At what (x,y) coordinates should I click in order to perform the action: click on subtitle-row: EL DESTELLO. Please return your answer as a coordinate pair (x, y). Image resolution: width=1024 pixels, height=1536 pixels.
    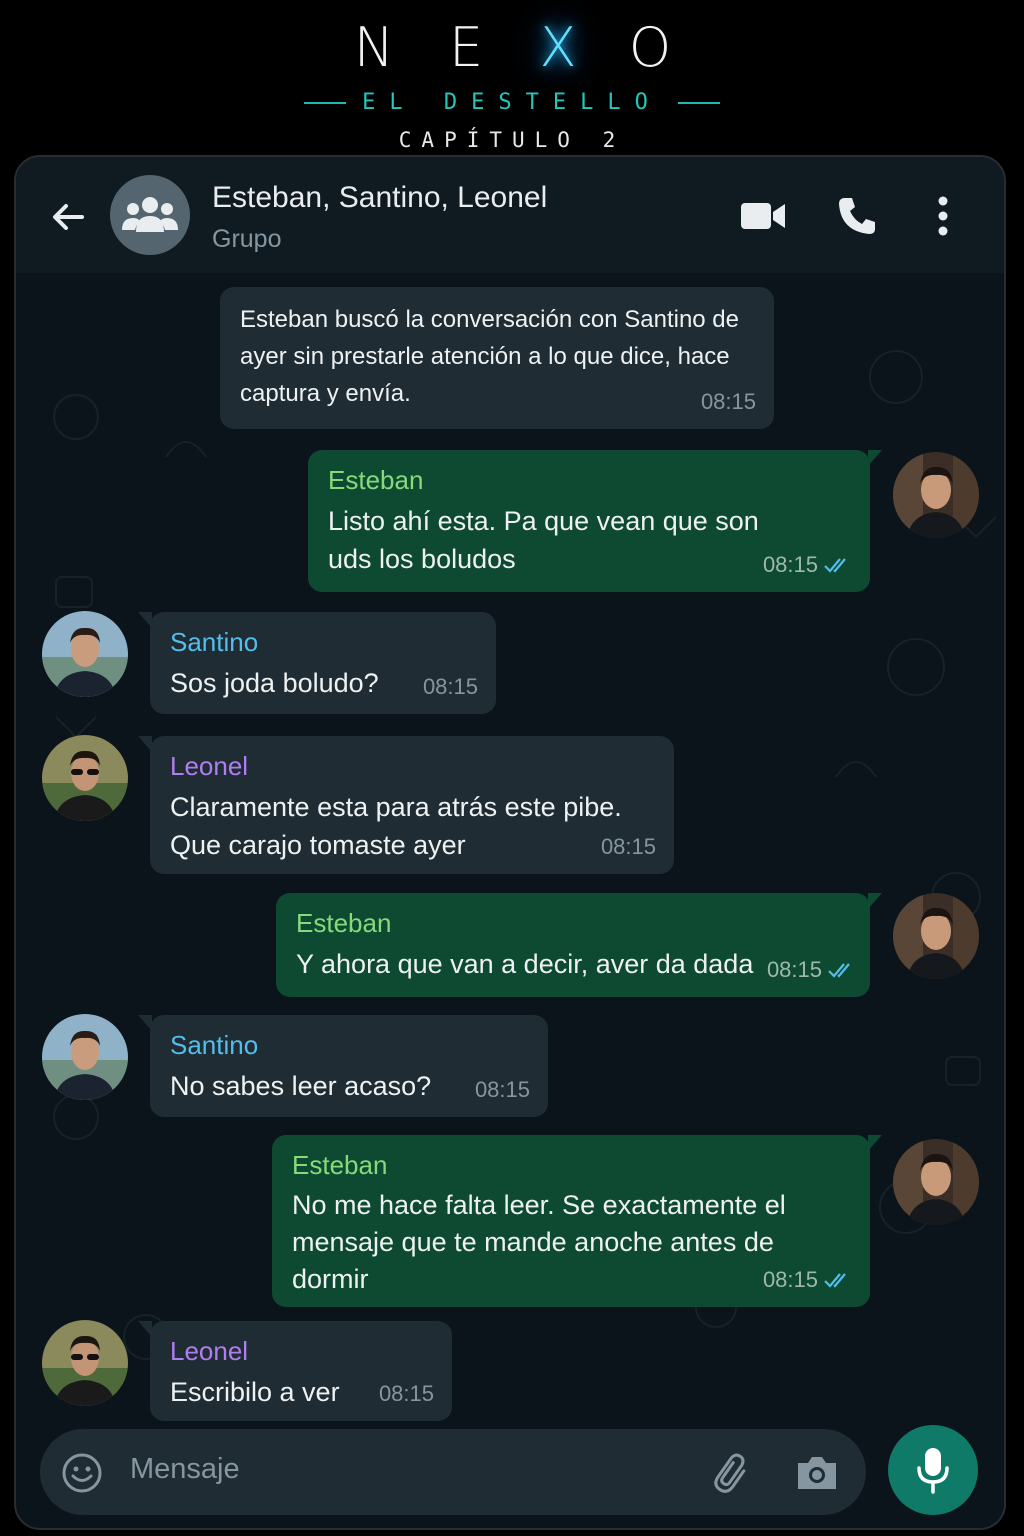
    Looking at the image, I should click on (512, 102).